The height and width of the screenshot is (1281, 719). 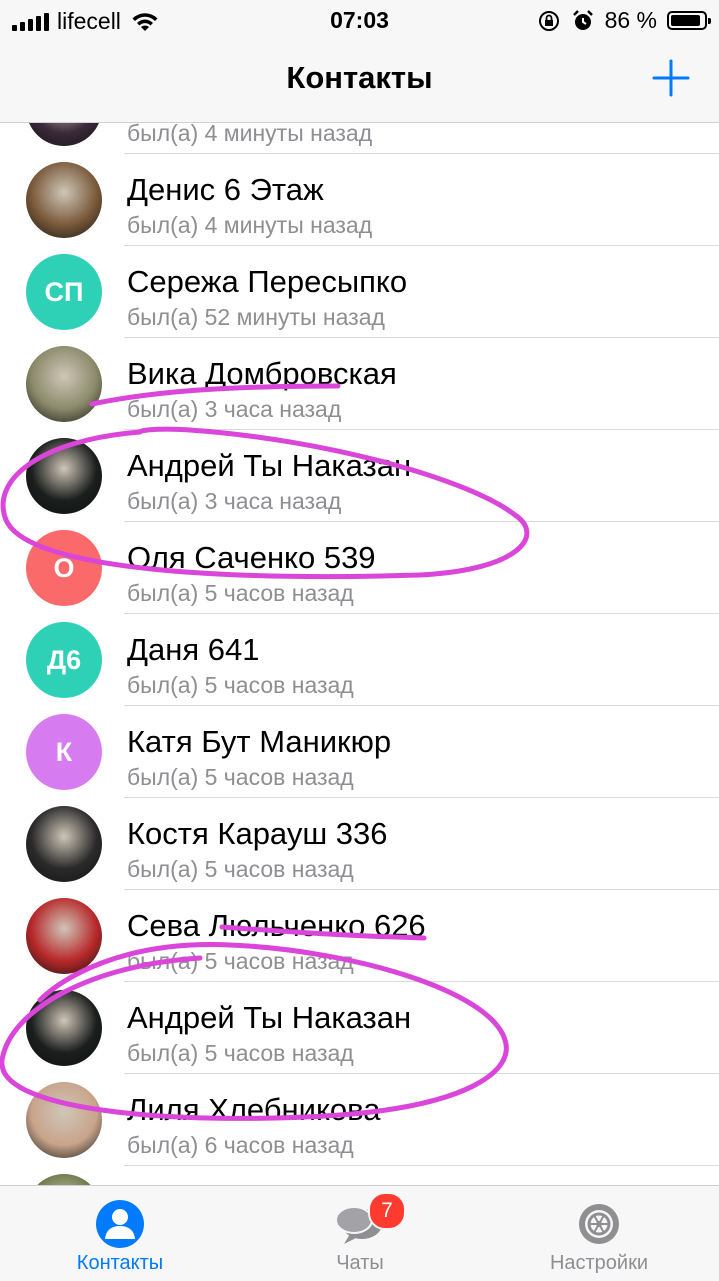 I want to click on contact-row: был(а) 4 минуты назад, so click(x=359, y=138).